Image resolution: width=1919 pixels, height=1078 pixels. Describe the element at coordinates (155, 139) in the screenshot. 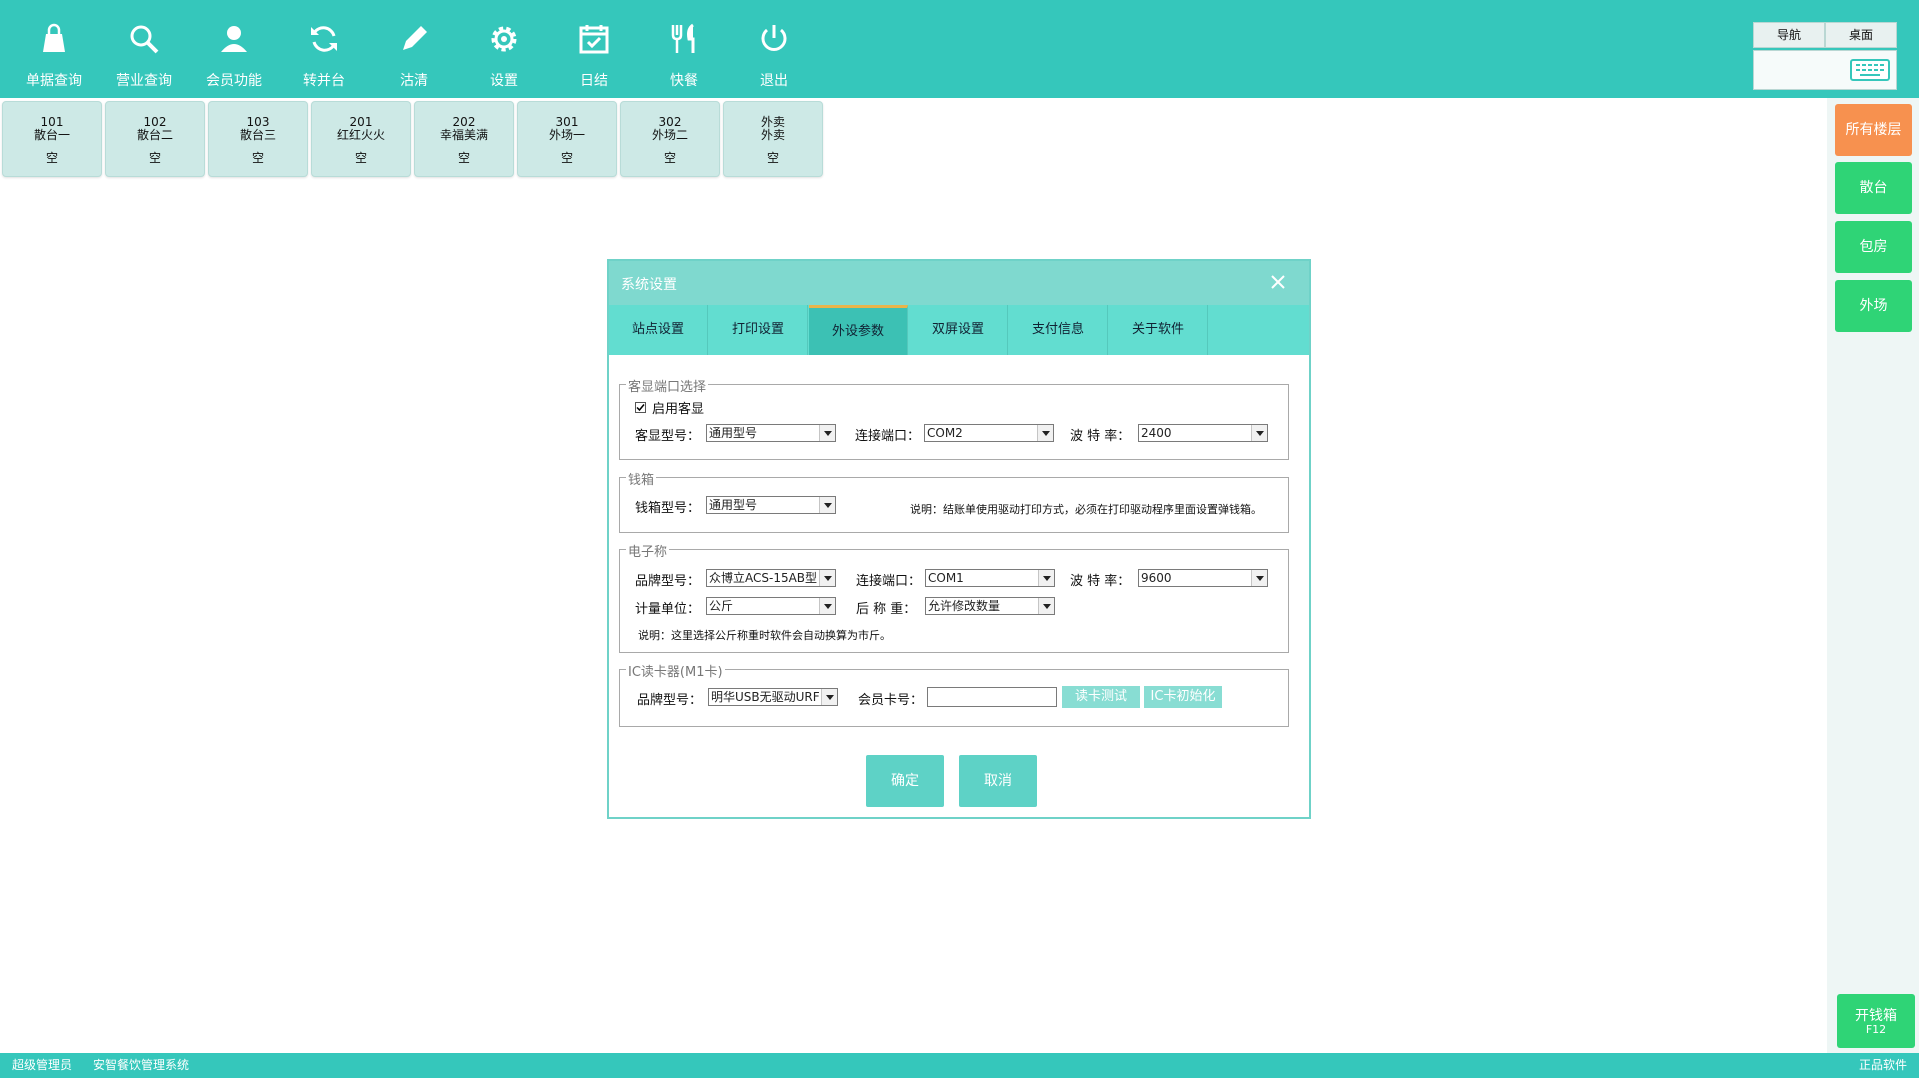

I see `table-card: 102 散台二 空` at that location.